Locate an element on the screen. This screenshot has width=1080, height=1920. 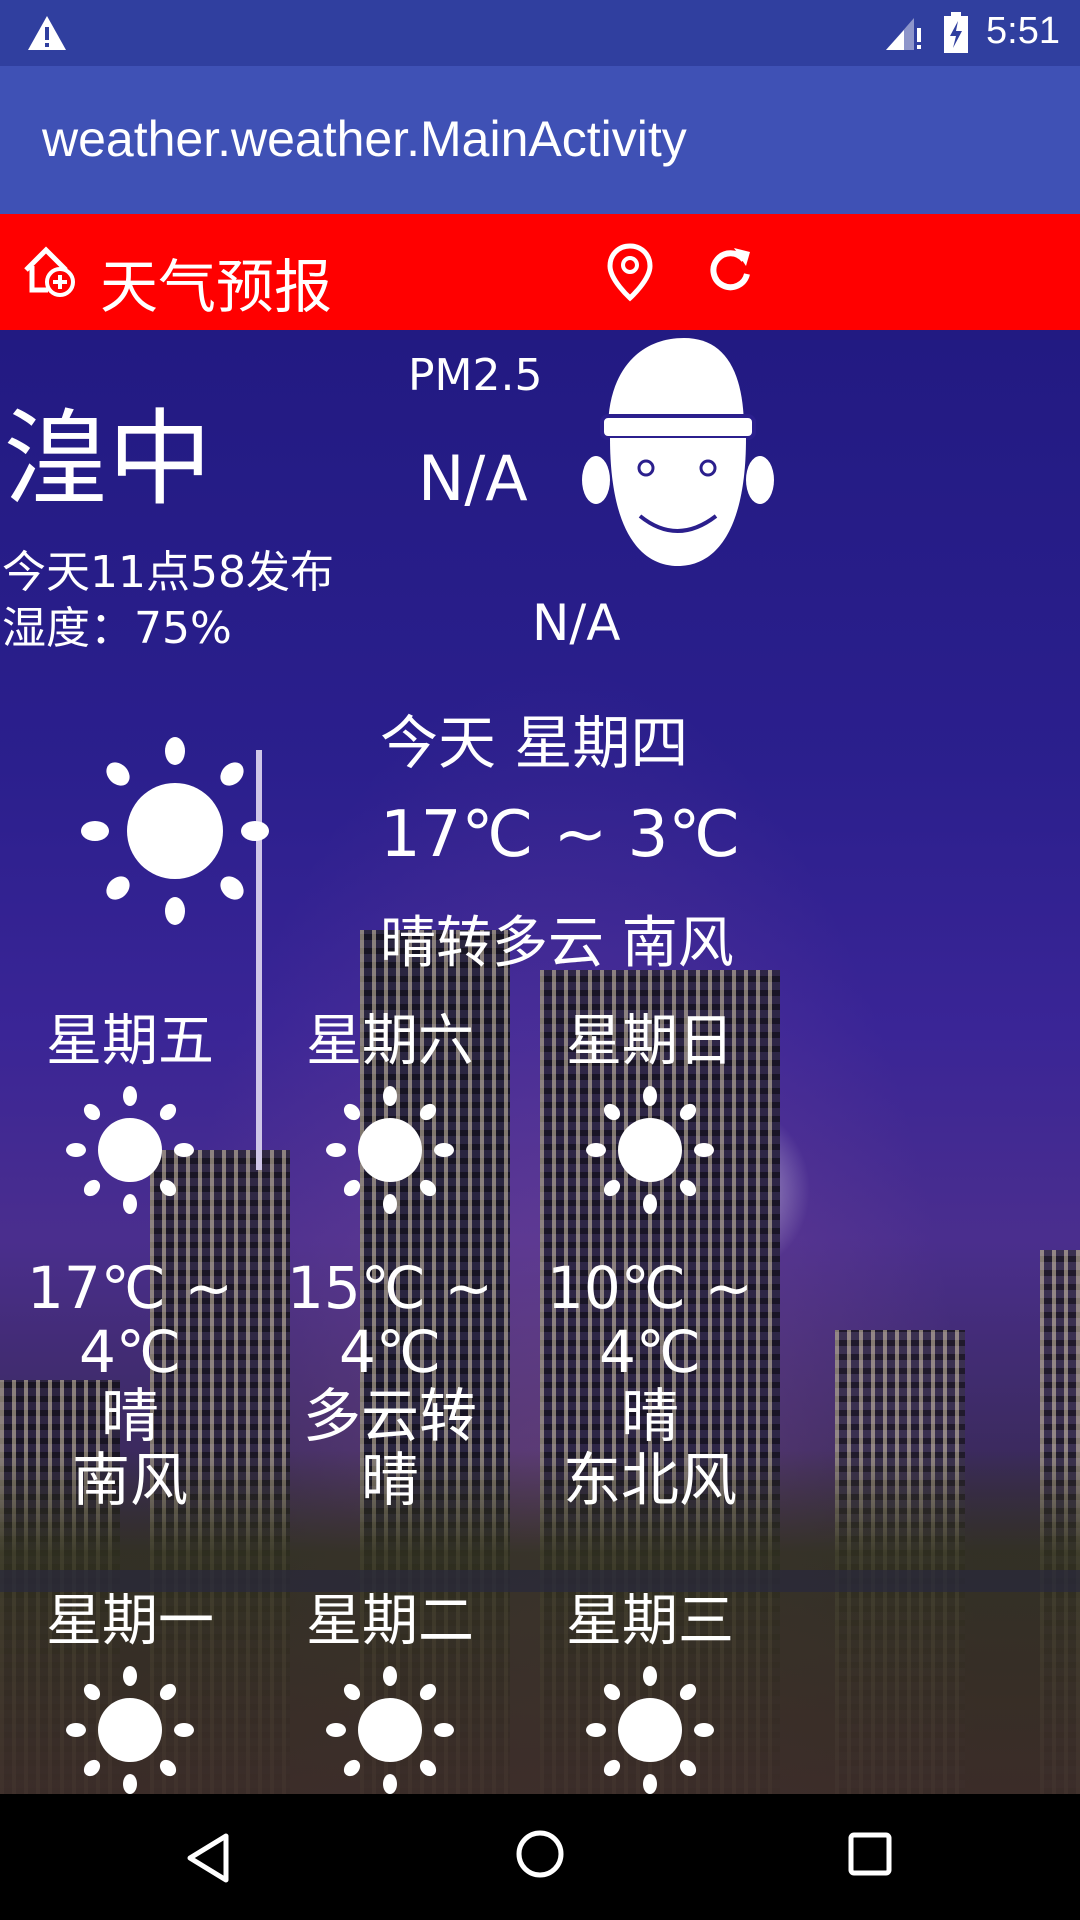
forecast-day: 星期一 is located at coordinates (130, 1621).